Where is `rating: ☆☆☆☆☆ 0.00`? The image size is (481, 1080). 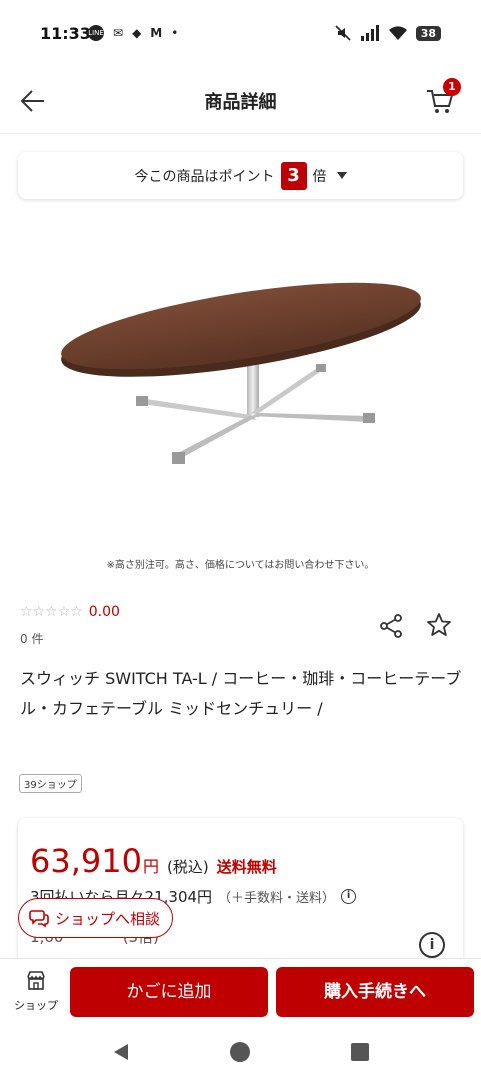
rating: ☆☆☆☆☆ 0.00 is located at coordinates (70, 612).